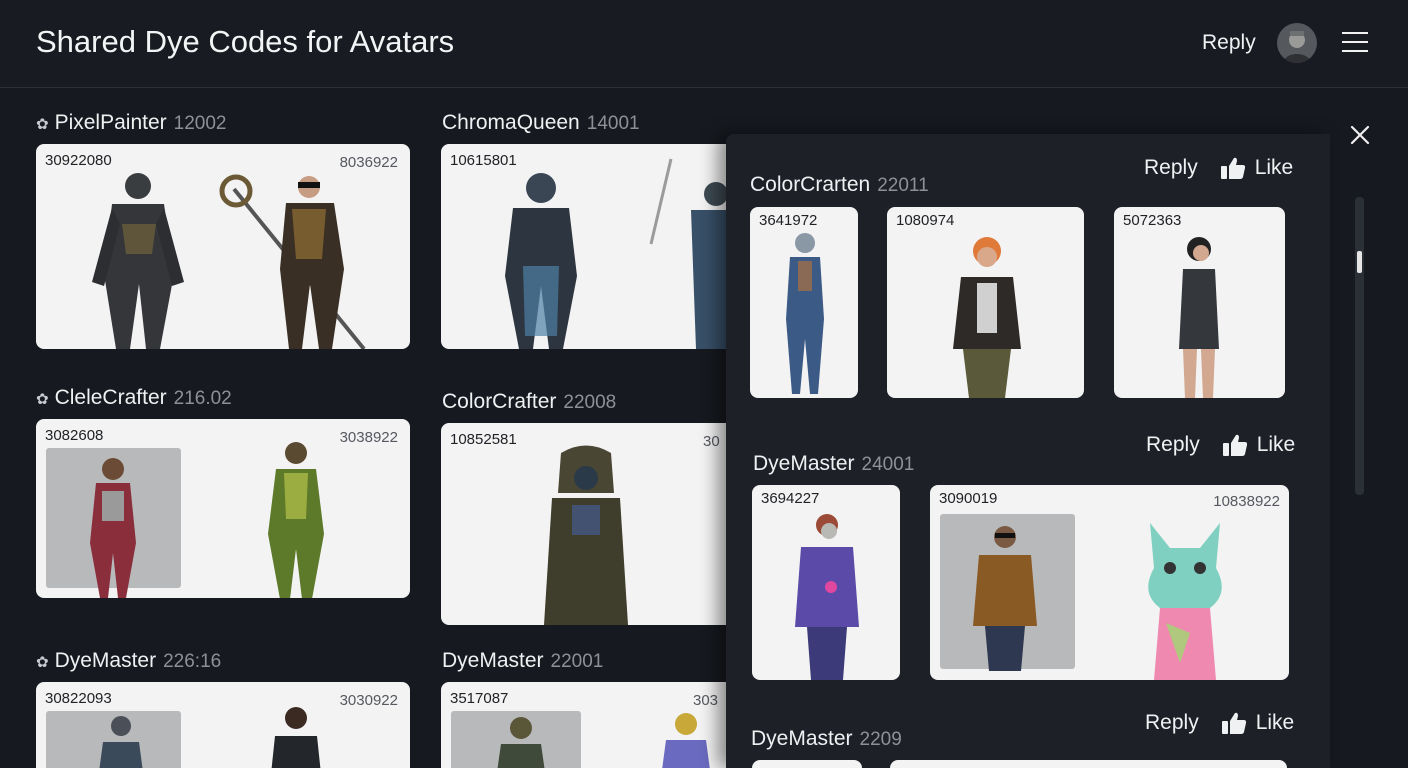 This screenshot has width=1408, height=768. I want to click on avatar-card: 5072363, so click(1199, 302).